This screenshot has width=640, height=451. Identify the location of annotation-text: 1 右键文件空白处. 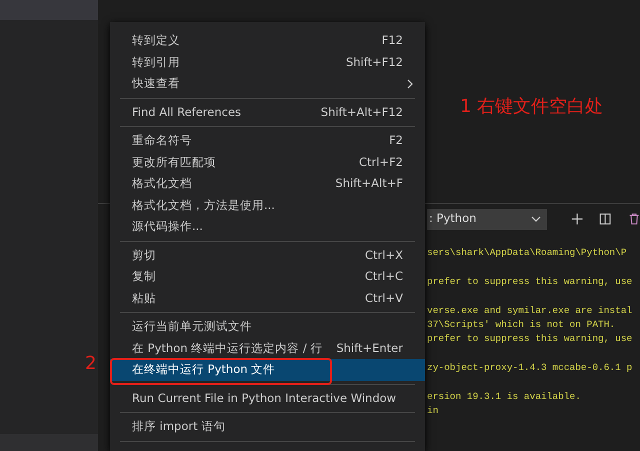
(532, 107).